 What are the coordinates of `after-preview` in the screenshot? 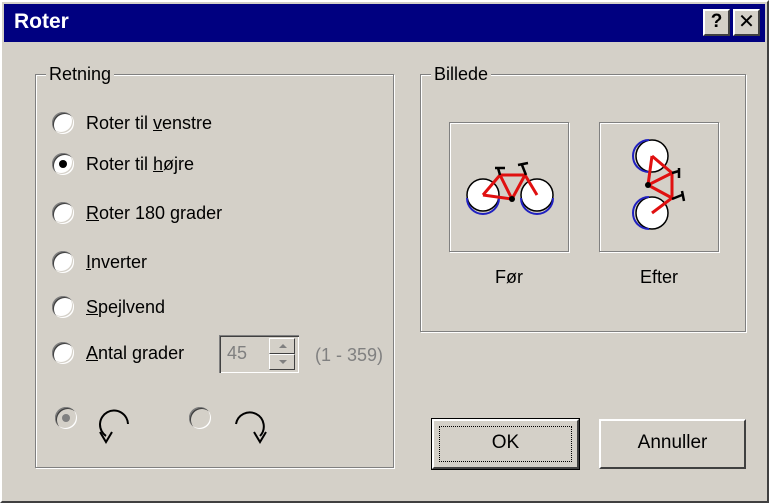 It's located at (659, 187).